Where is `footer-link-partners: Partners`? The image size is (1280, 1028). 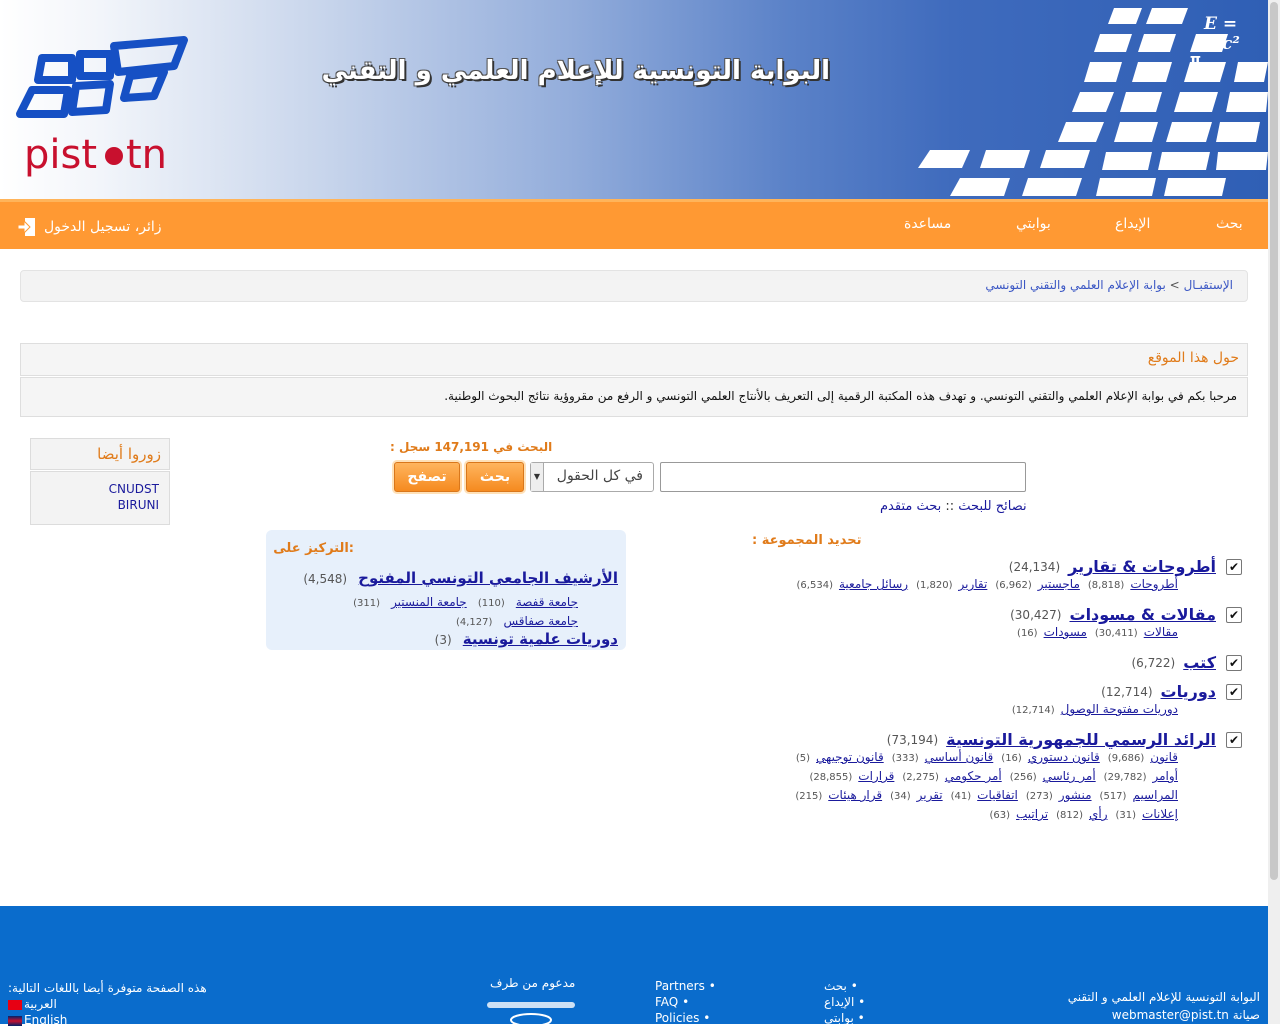 footer-link-partners: Partners is located at coordinates (680, 986).